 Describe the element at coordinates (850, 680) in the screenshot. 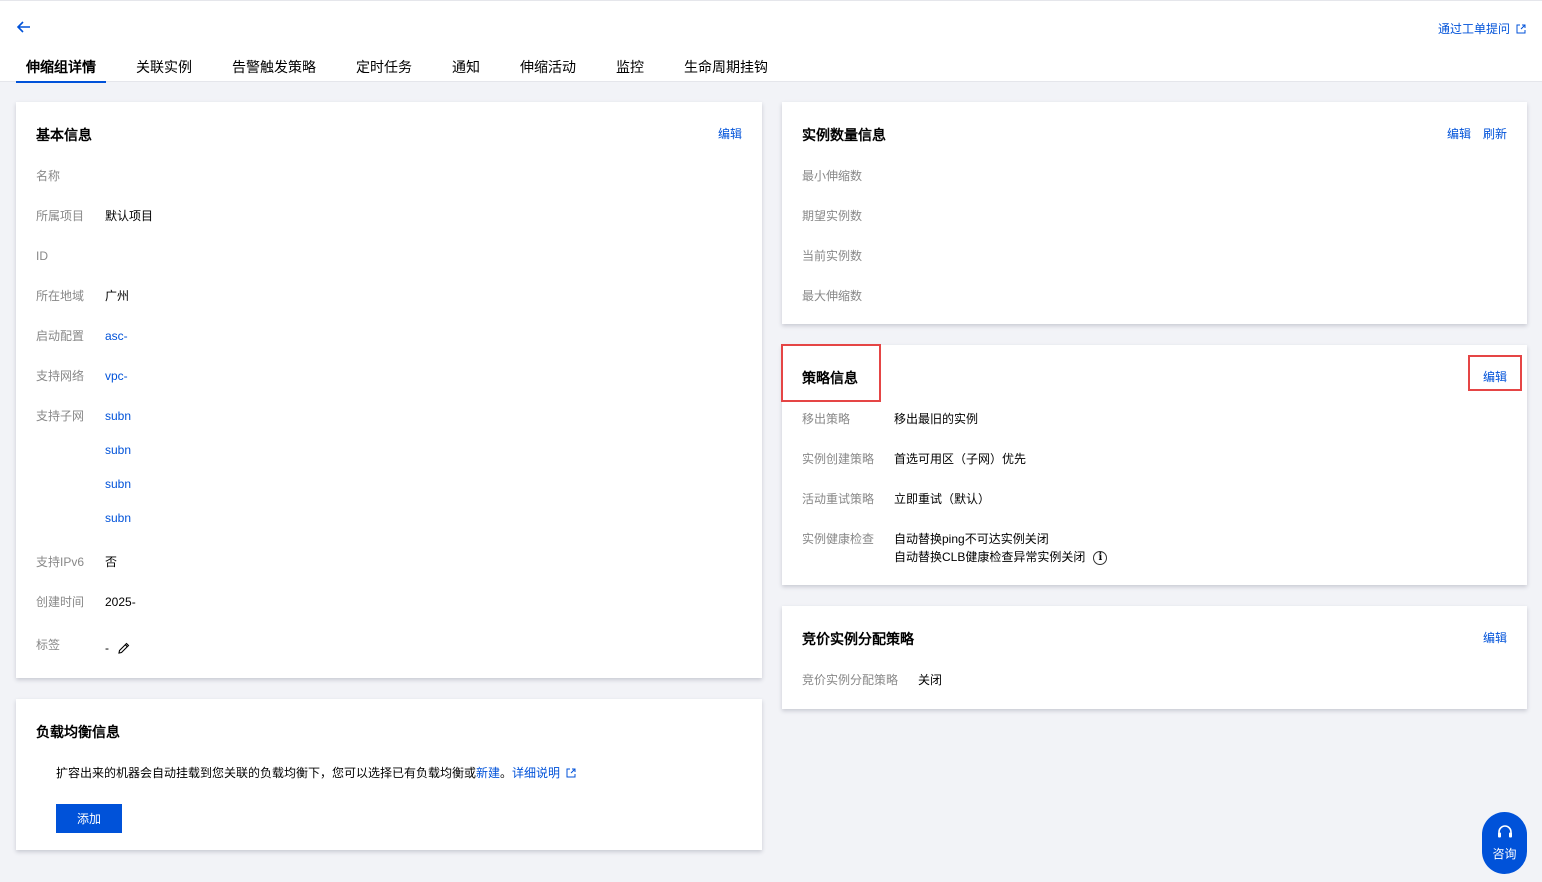

I see `info-key: 竞价实例分配策略` at that location.